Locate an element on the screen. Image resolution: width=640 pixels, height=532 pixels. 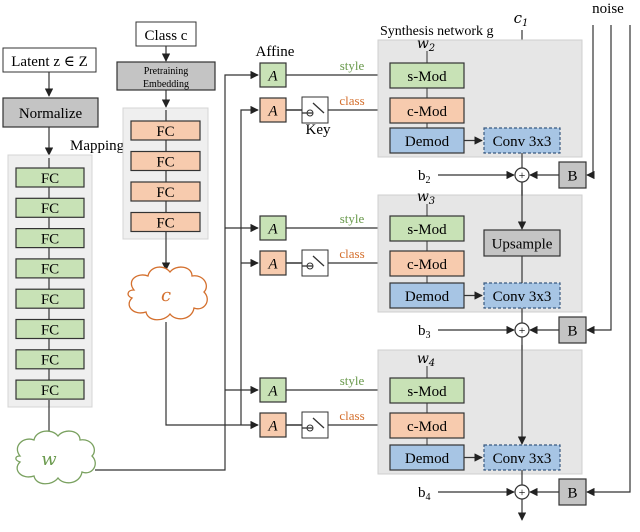
conv3x3-1: Conv 3x3 is located at coordinates (522, 140).